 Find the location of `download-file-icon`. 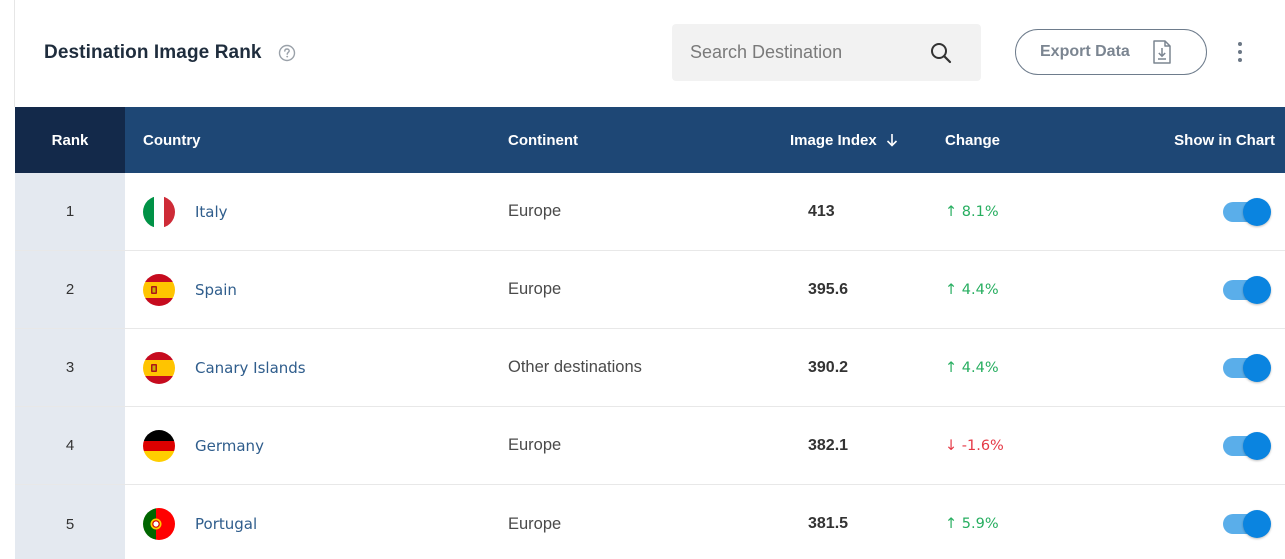

download-file-icon is located at coordinates (1162, 52).